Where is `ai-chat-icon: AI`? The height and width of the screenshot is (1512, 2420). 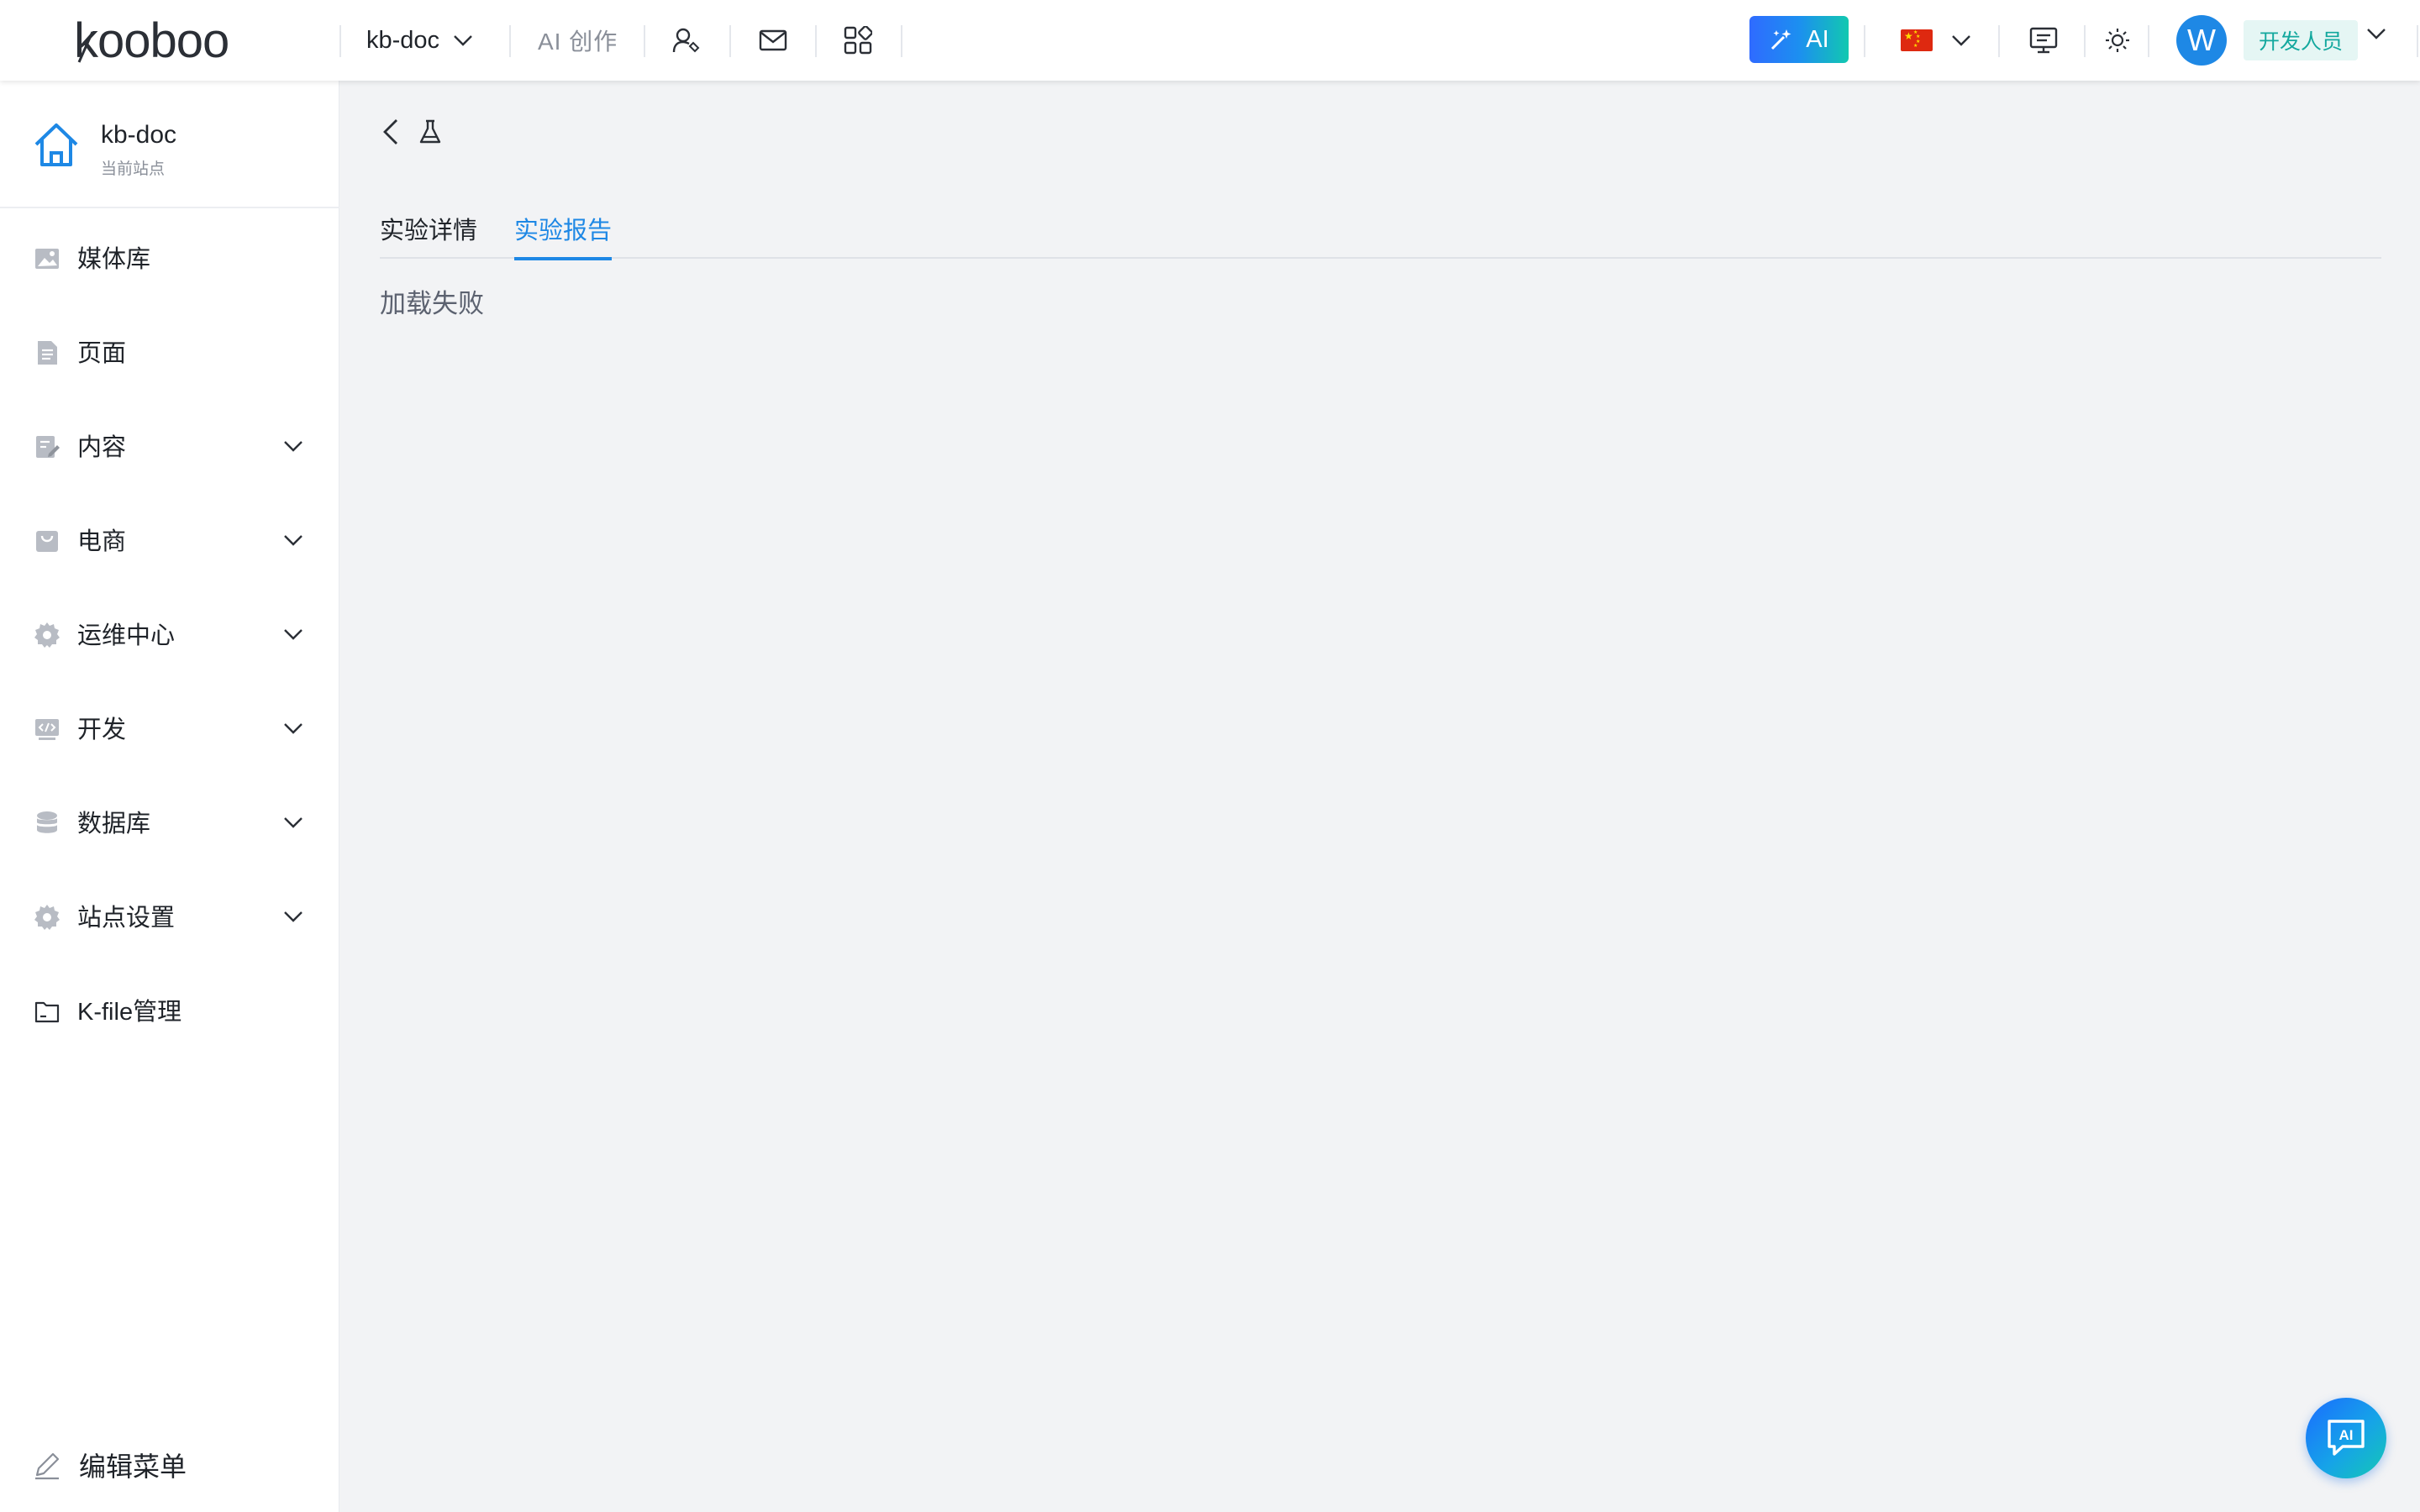 ai-chat-icon: AI is located at coordinates (2346, 1438).